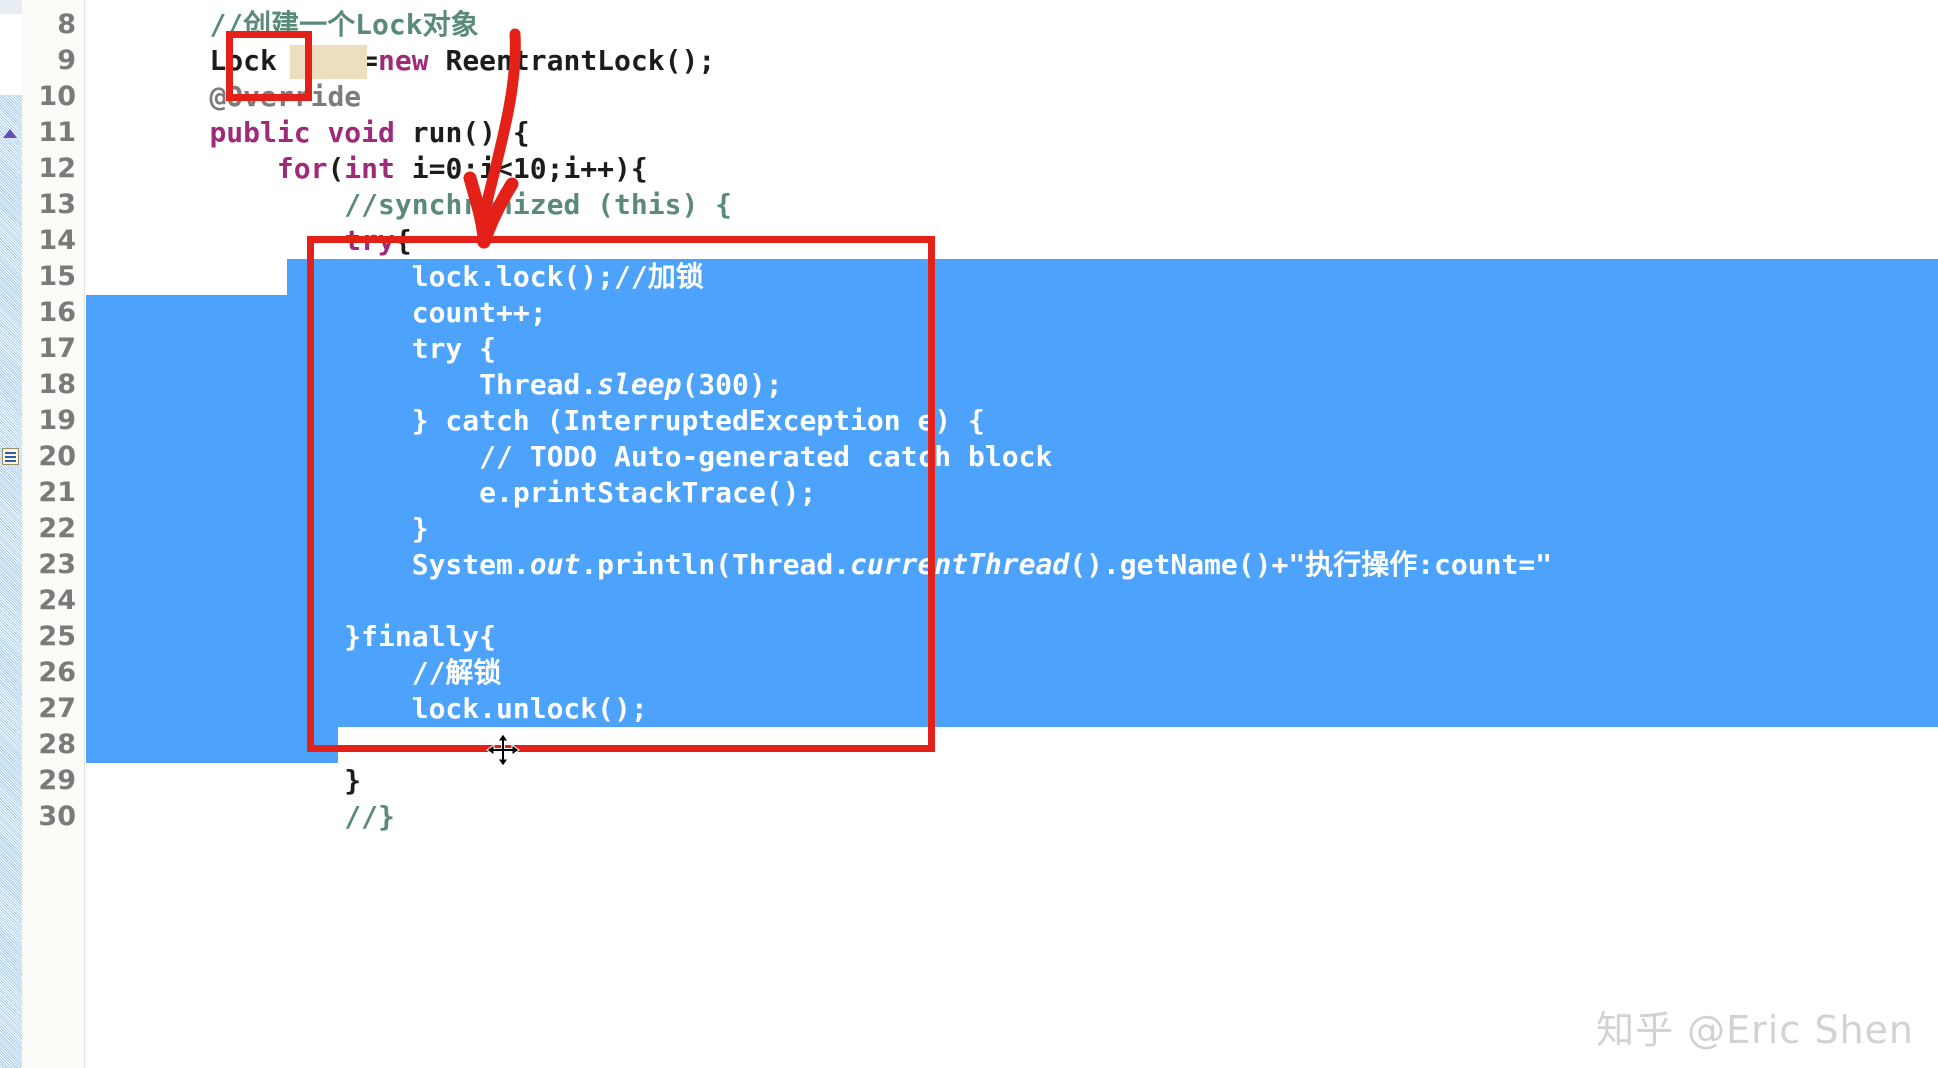  I want to click on code-token: try, so click(369, 240).